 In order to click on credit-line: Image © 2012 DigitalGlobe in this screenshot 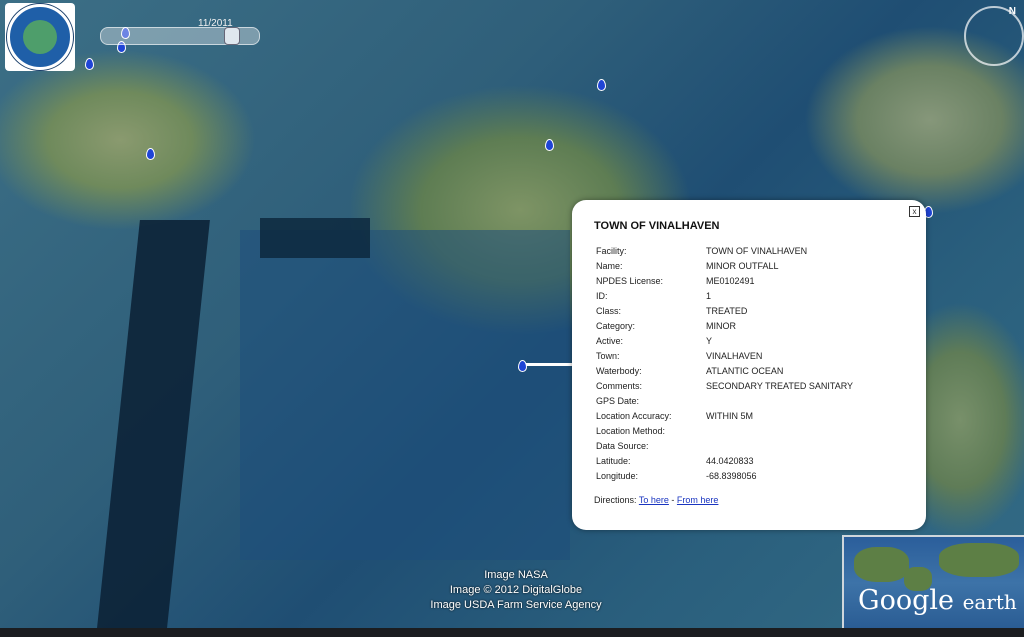, I will do `click(516, 590)`.